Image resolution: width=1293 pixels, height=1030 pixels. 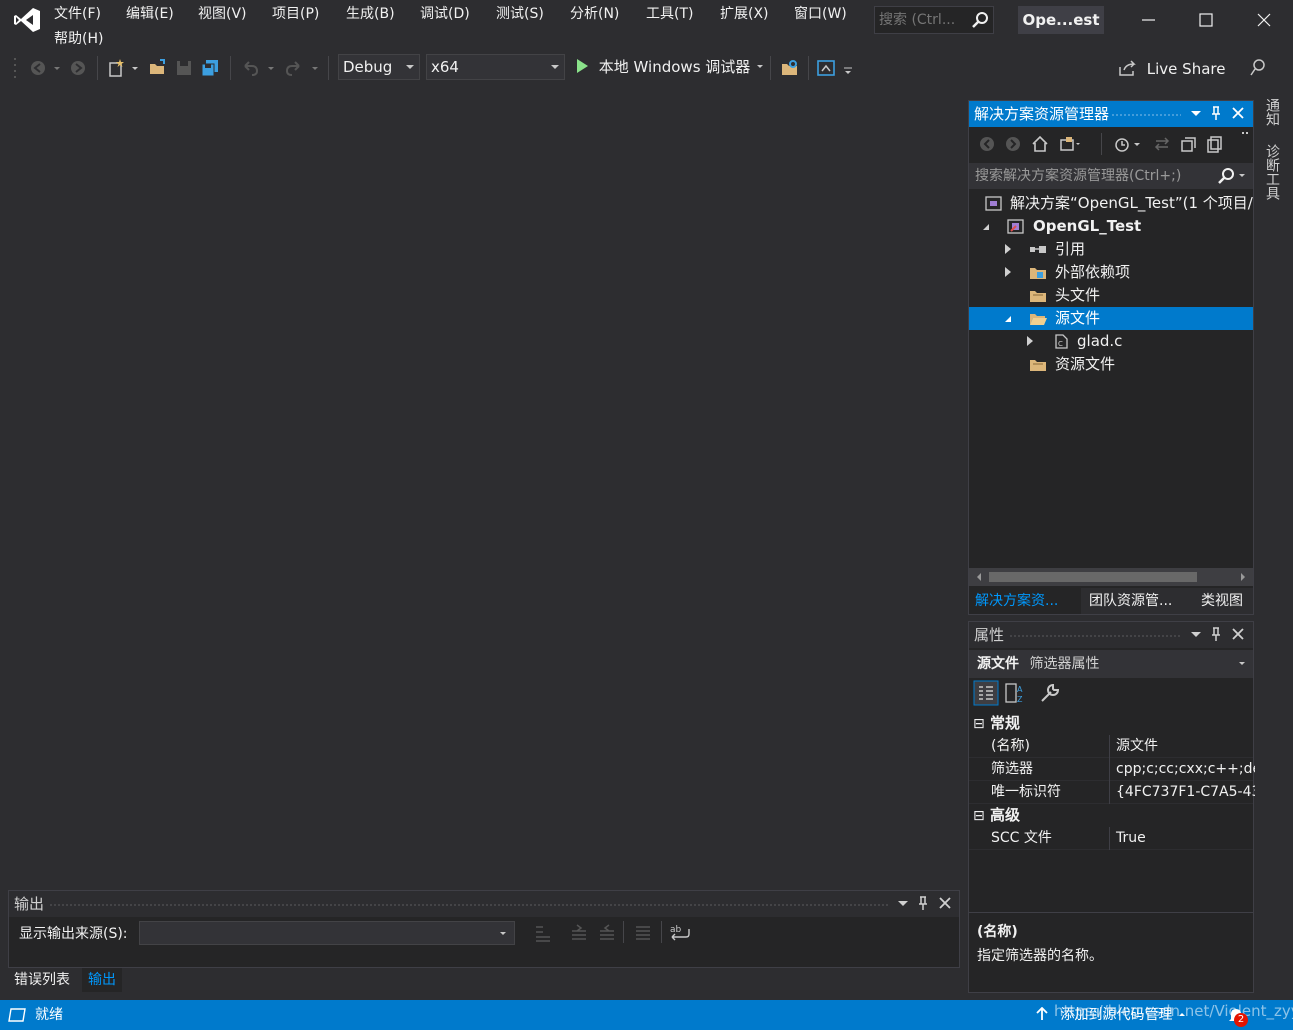 I want to click on platform-dropdown: x64, so click(x=495, y=67).